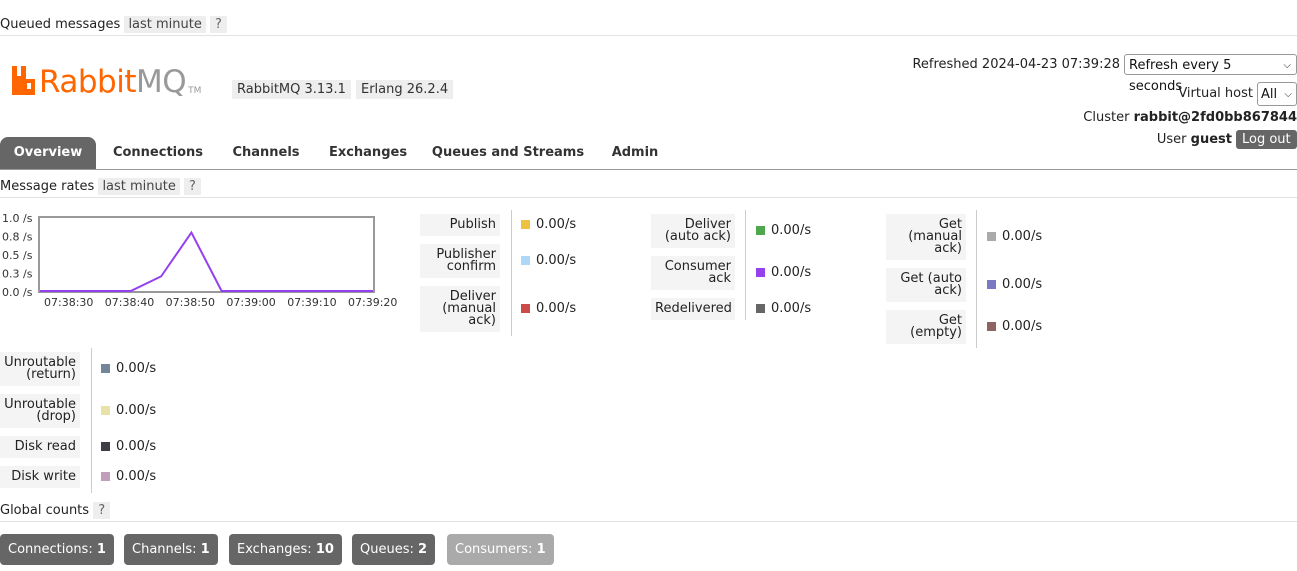 This screenshot has width=1297, height=571. I want to click on refresh-select: Refresh every 5 seconds ⌵, so click(1210, 74).